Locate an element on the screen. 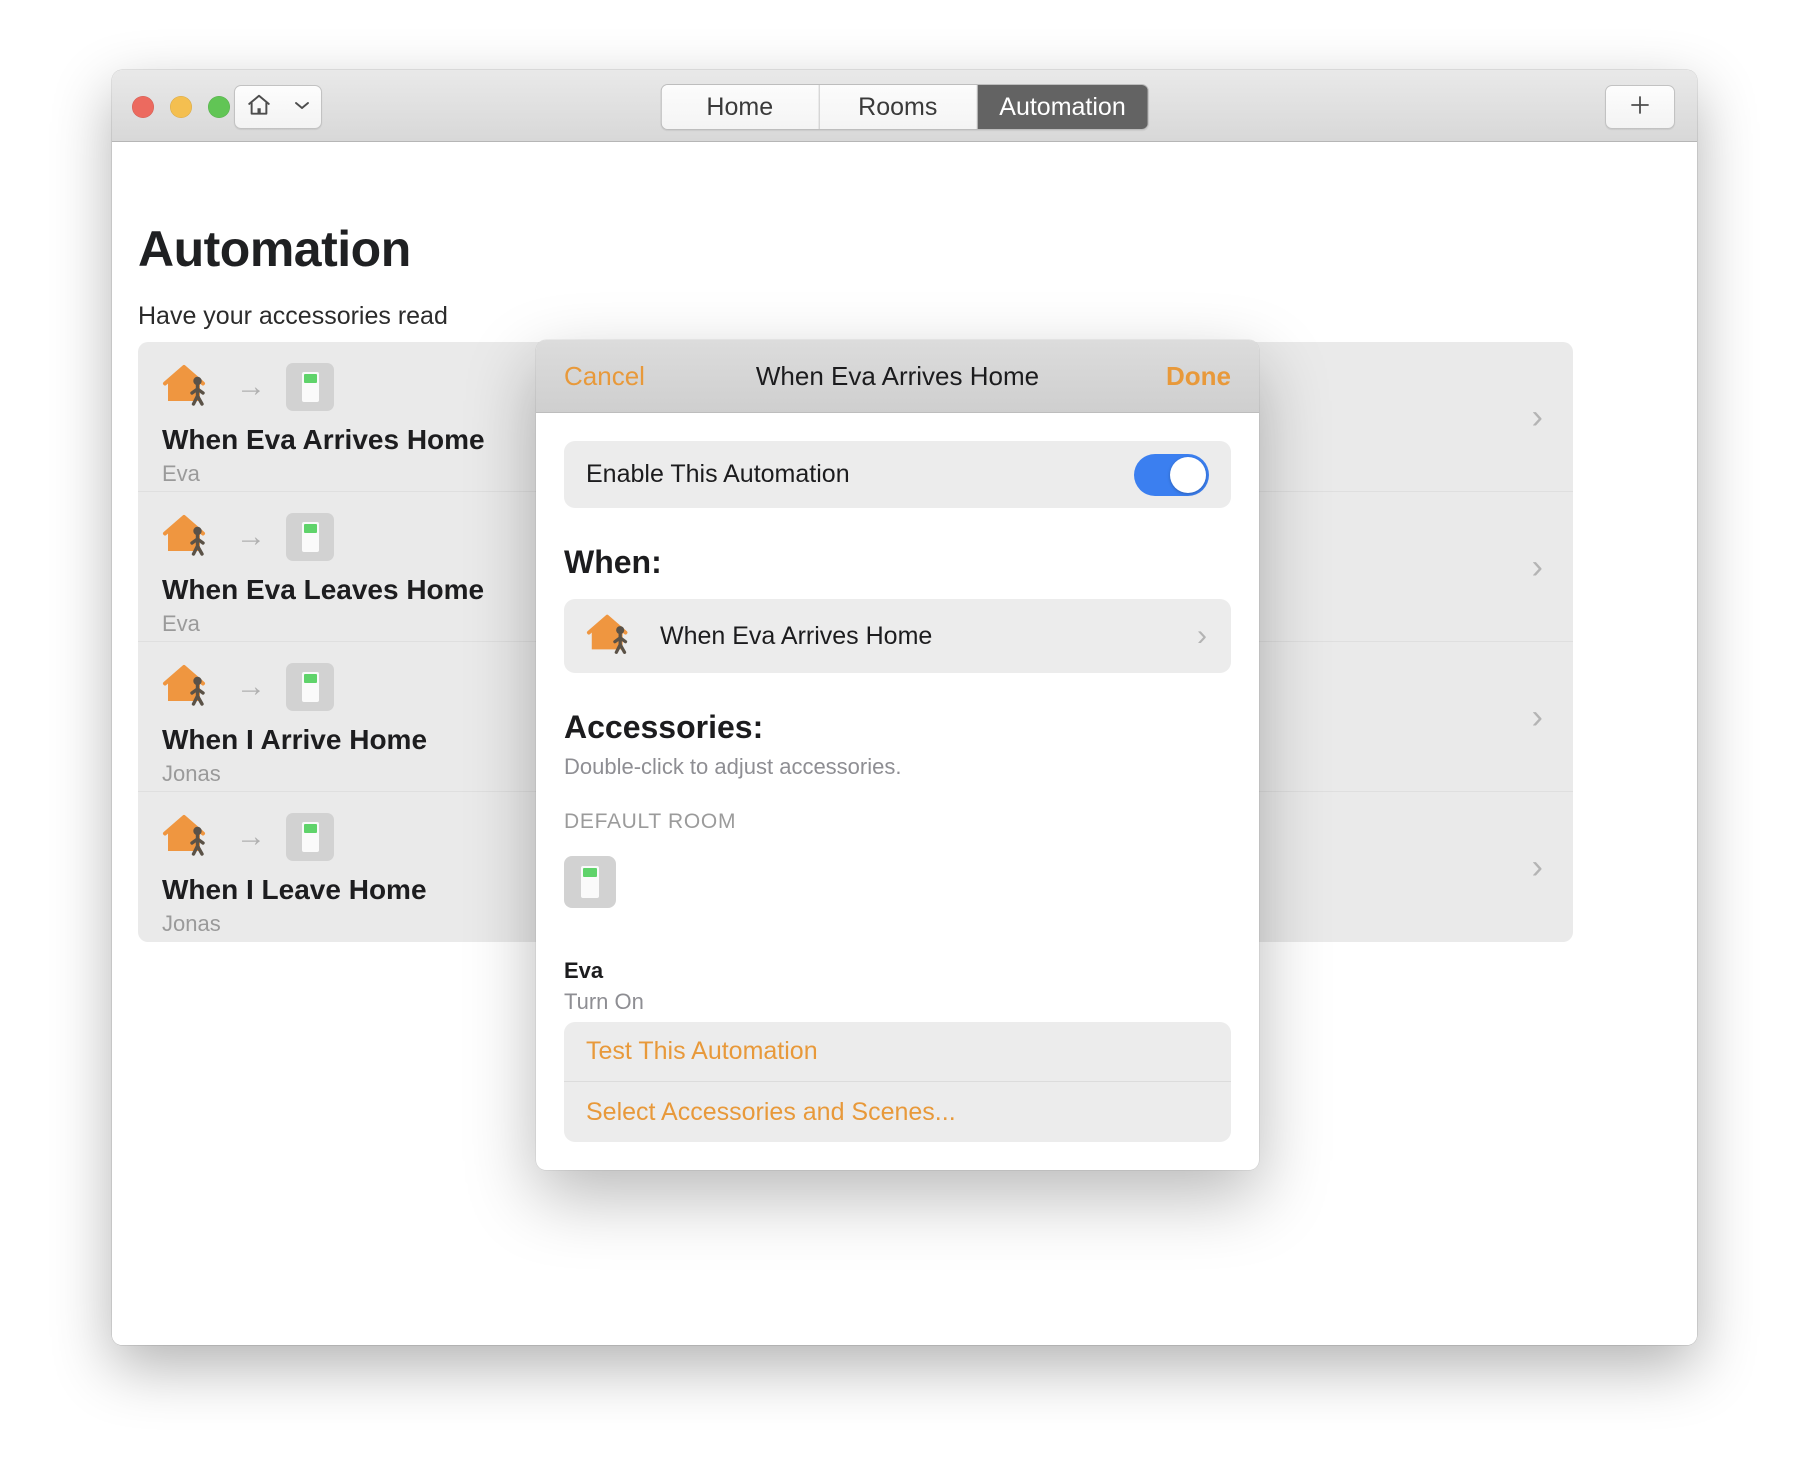  close-window-button is located at coordinates (143, 107).